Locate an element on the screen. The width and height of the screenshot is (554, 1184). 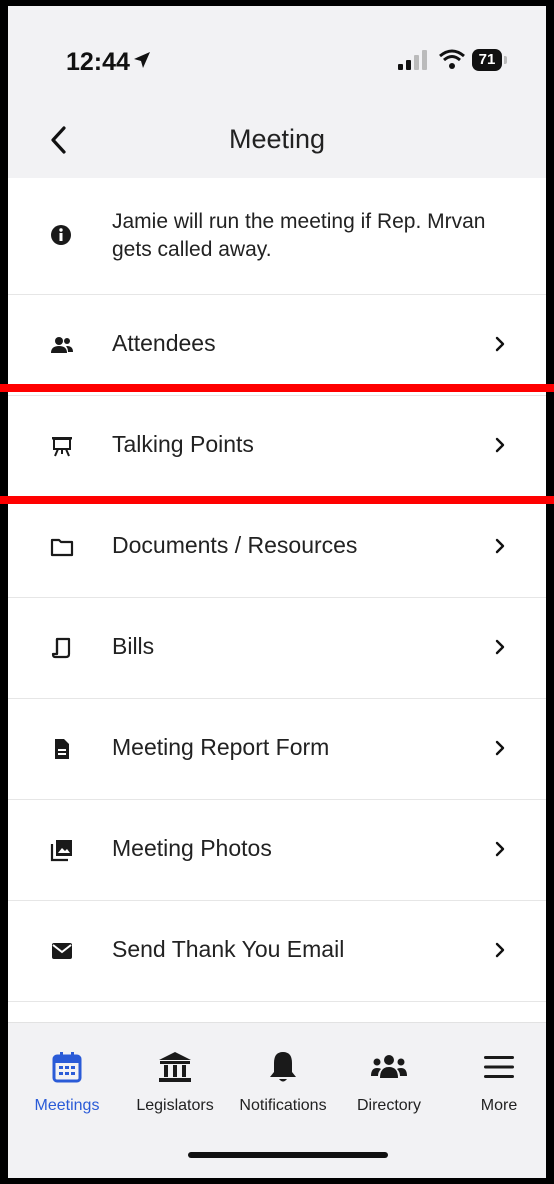
home-indicator is located at coordinates (288, 1155).